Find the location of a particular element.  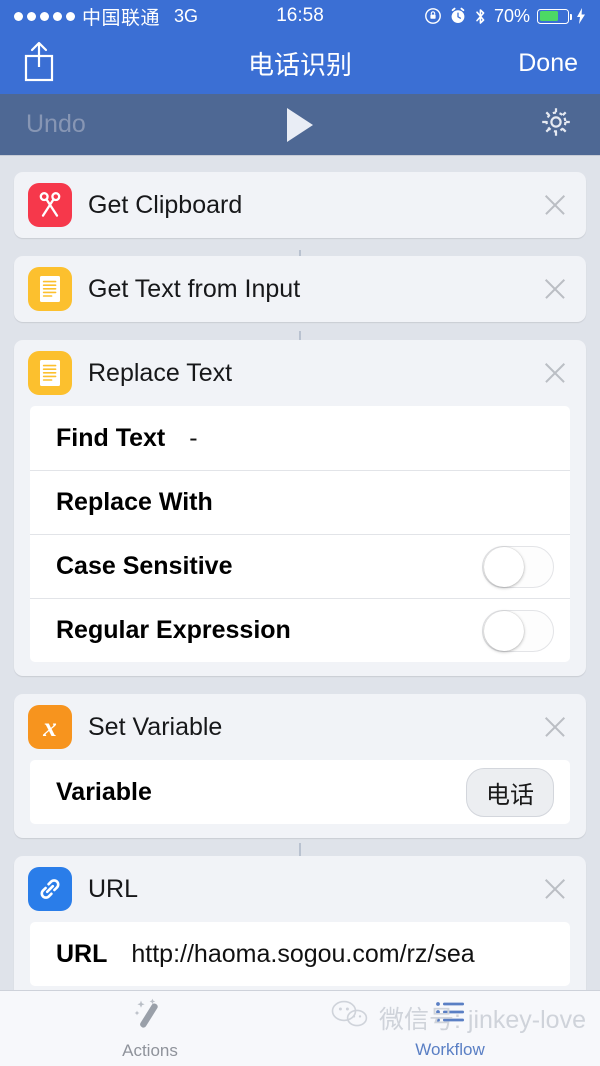

regular-expression-toggle is located at coordinates (518, 630).